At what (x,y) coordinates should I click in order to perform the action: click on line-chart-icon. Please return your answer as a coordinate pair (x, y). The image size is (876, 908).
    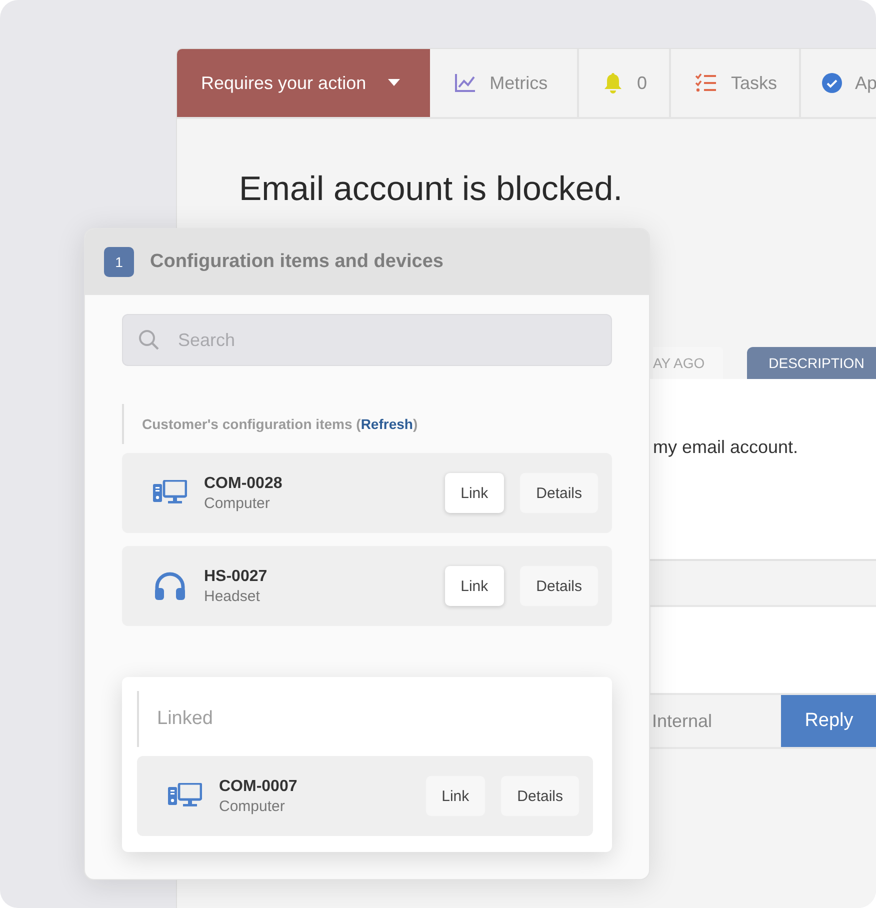
    Looking at the image, I should click on (465, 83).